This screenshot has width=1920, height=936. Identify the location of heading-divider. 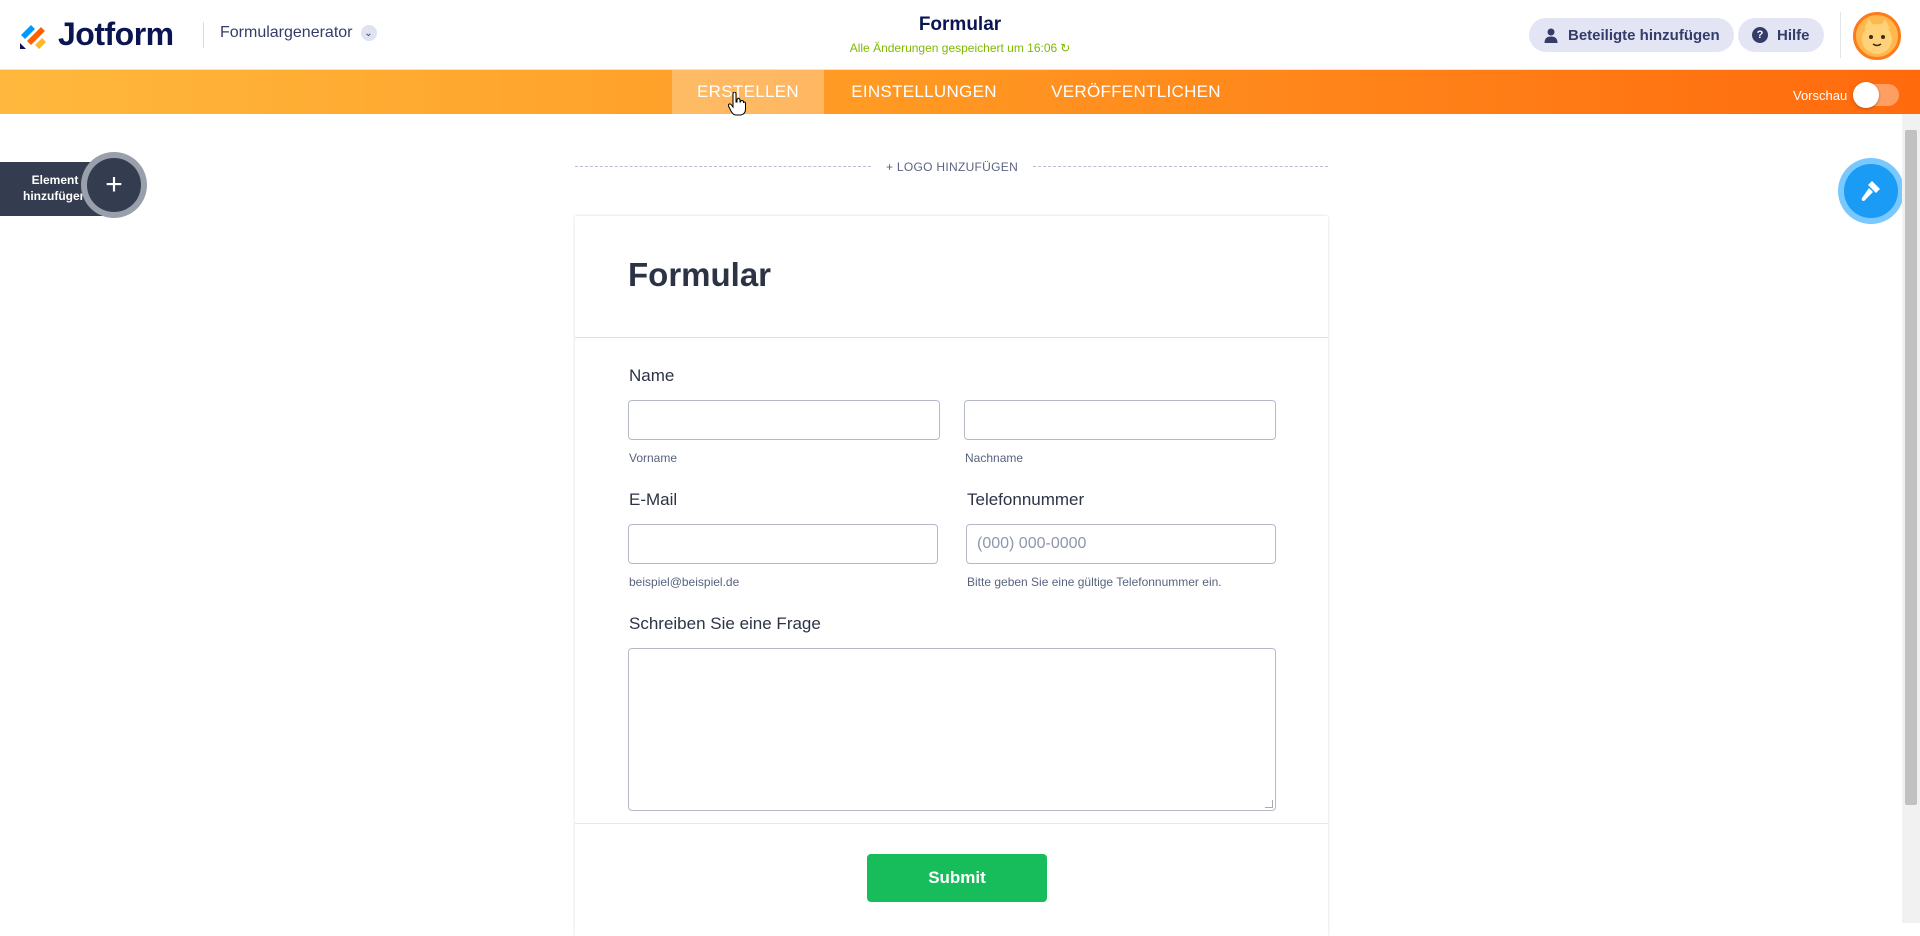
(951, 337).